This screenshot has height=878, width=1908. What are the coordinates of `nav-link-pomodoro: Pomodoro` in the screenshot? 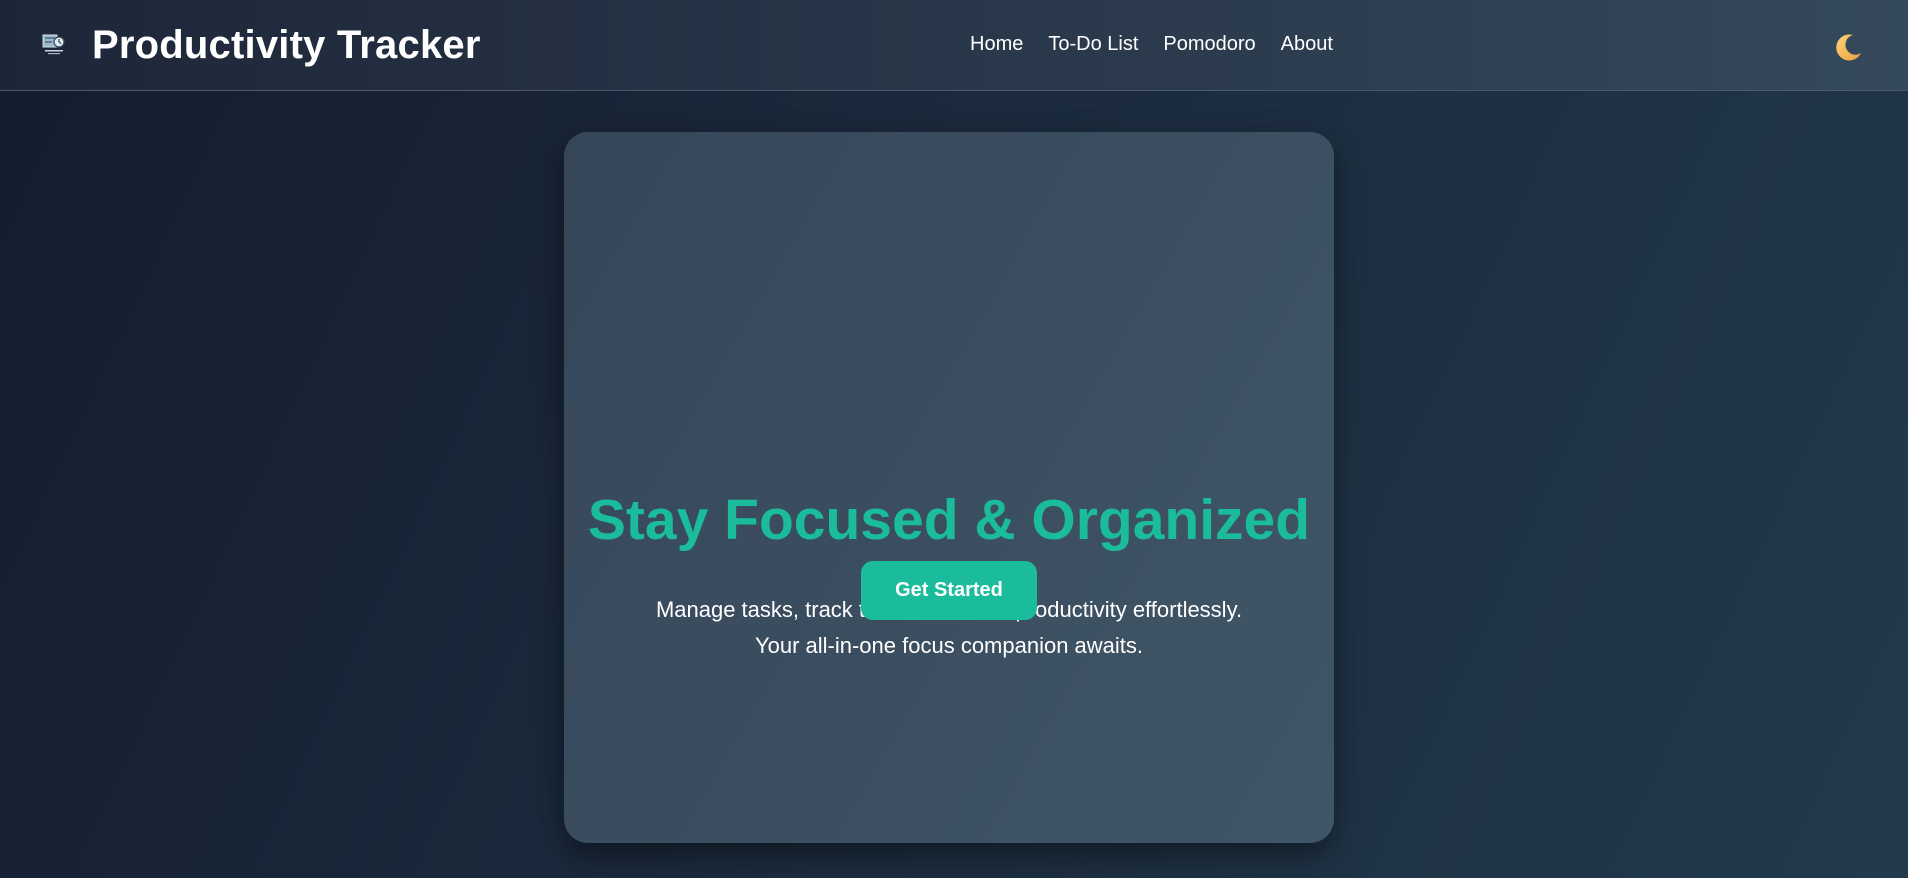 It's located at (1209, 44).